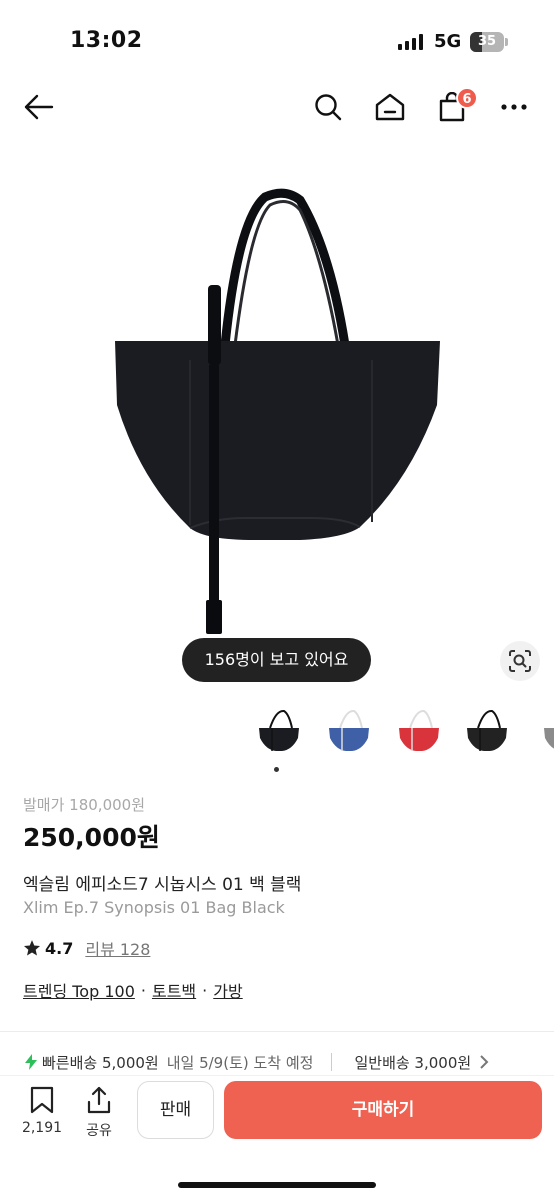 The width and height of the screenshot is (554, 1200). I want to click on lens-icon, so click(520, 661).